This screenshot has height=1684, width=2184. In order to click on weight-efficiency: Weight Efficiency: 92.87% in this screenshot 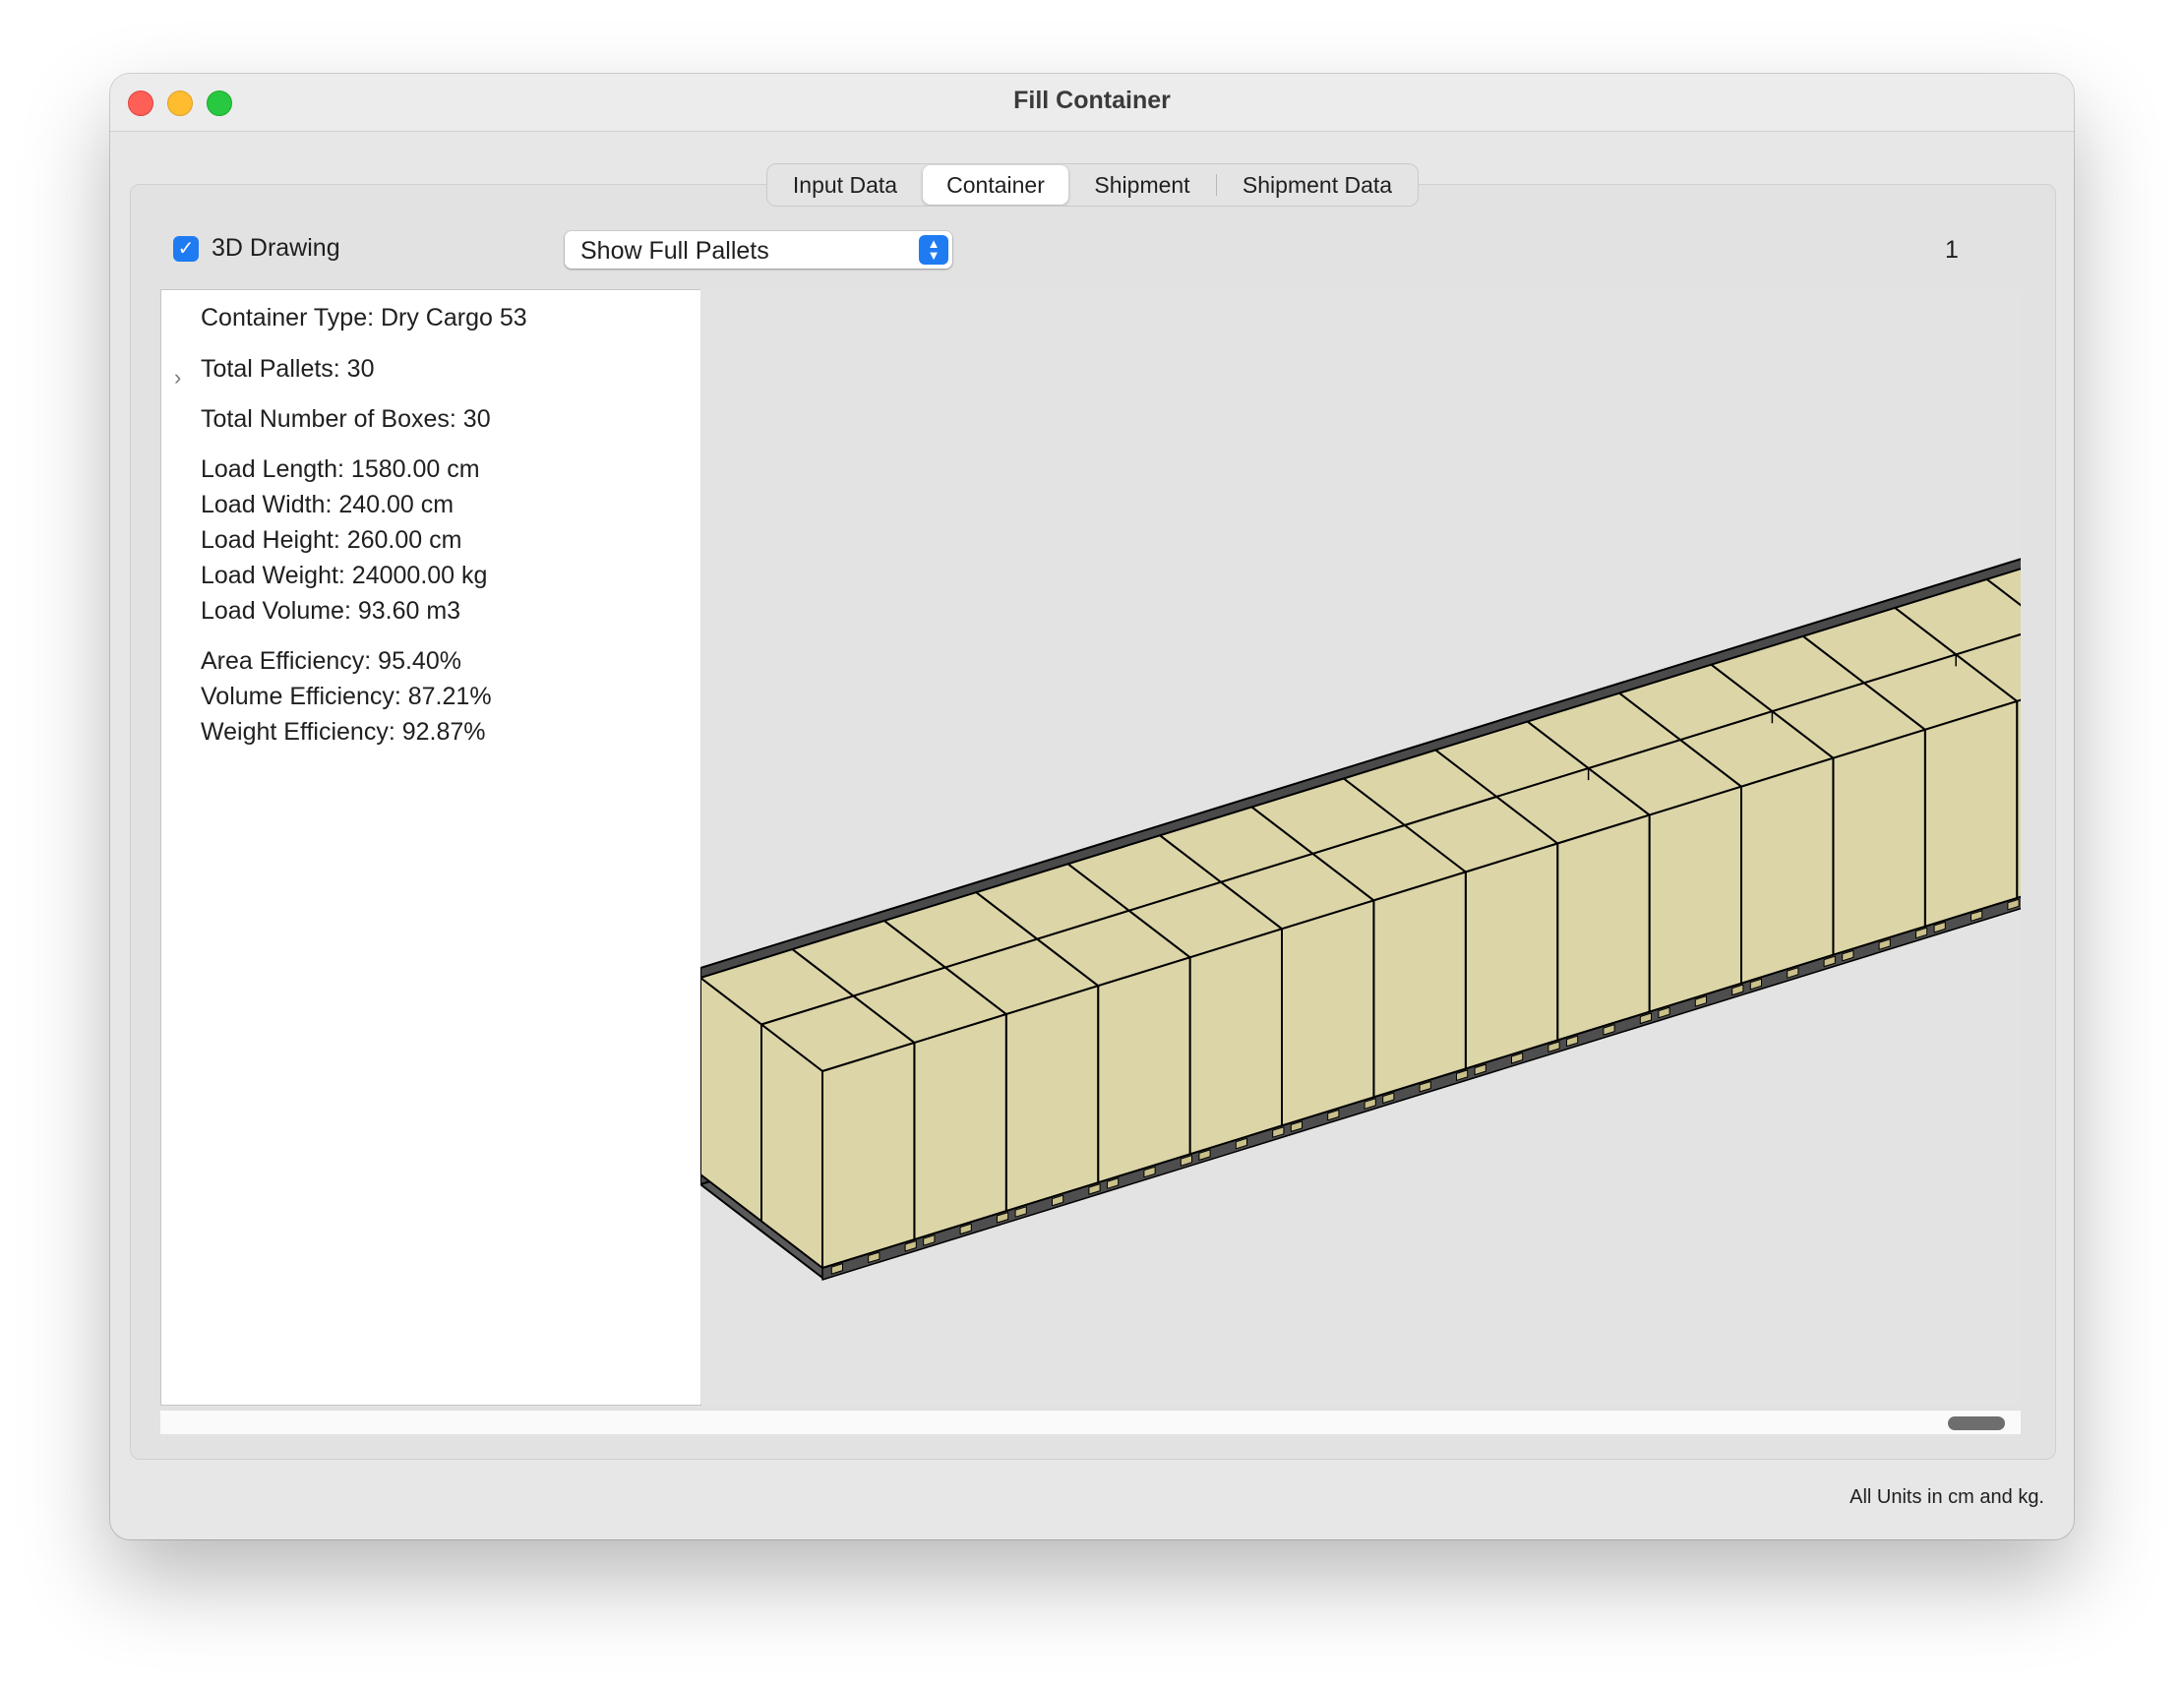, I will do `click(343, 732)`.